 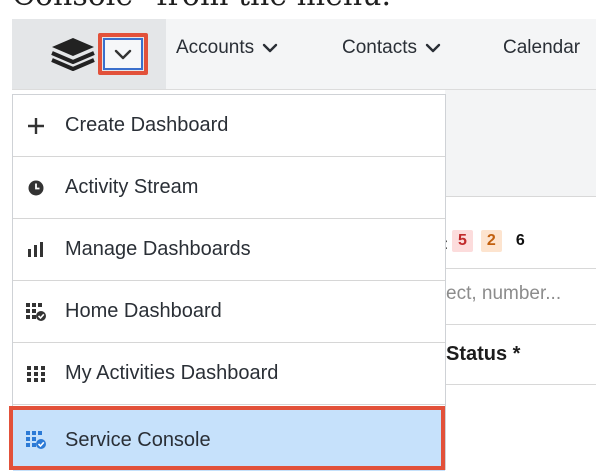 I want to click on bar-chart-icon, so click(x=36, y=250).